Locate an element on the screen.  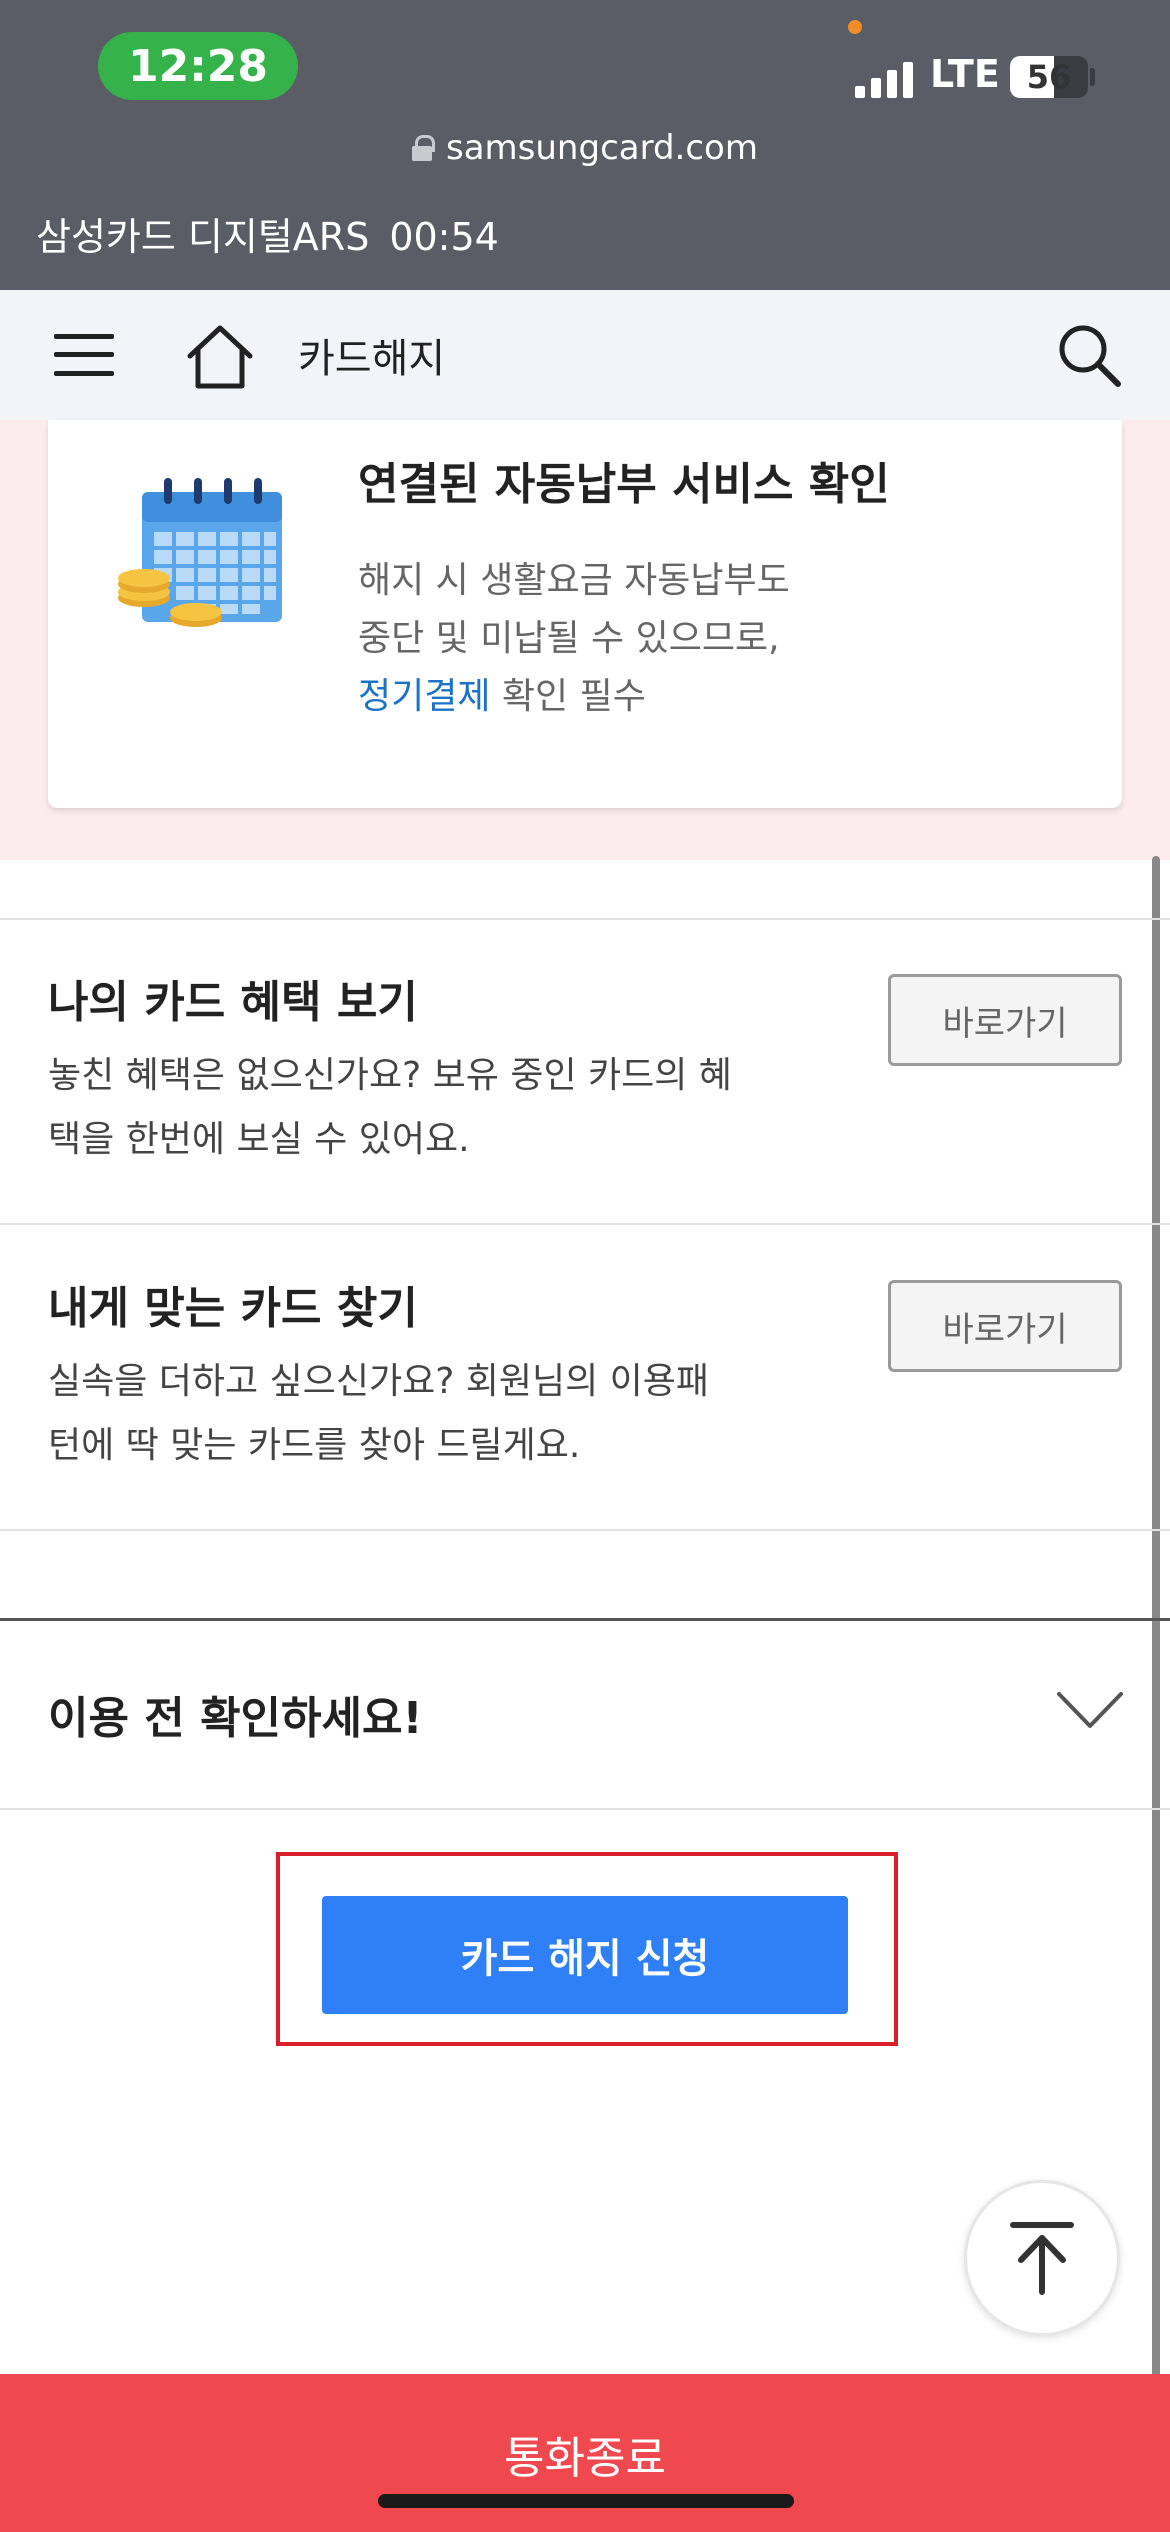
arrow-up-icon is located at coordinates (1042, 2258).